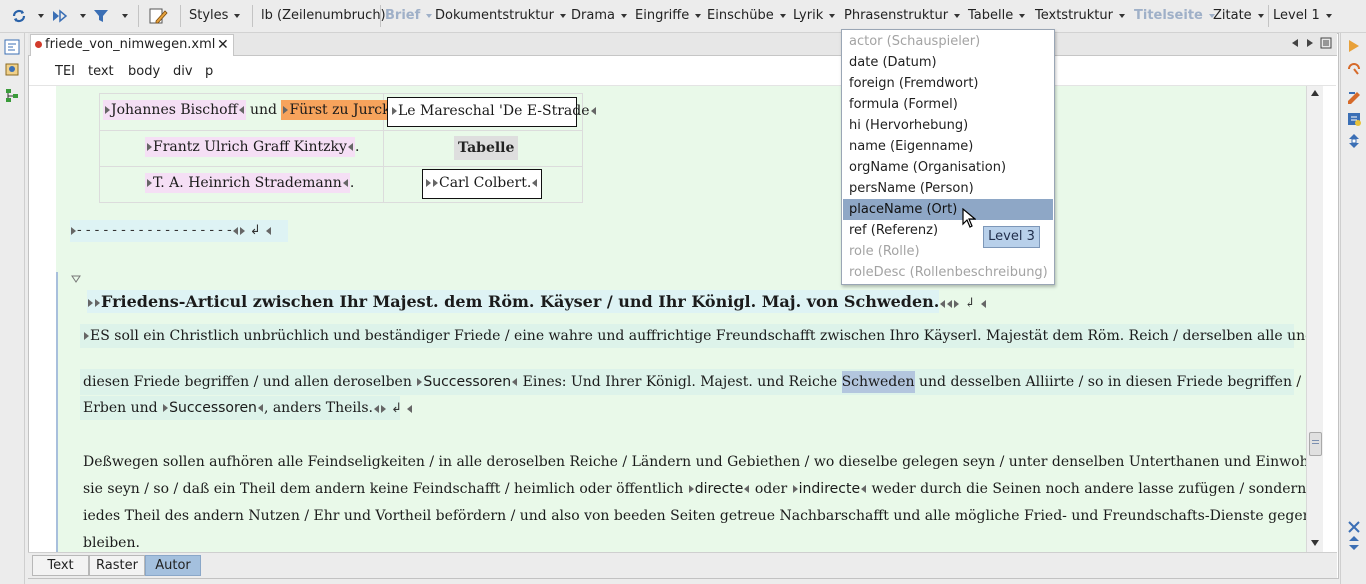 The width and height of the screenshot is (1366, 584). Describe the element at coordinates (948, 83) in the screenshot. I see `menu-item-foreign: foreign (Fremdwort)` at that location.